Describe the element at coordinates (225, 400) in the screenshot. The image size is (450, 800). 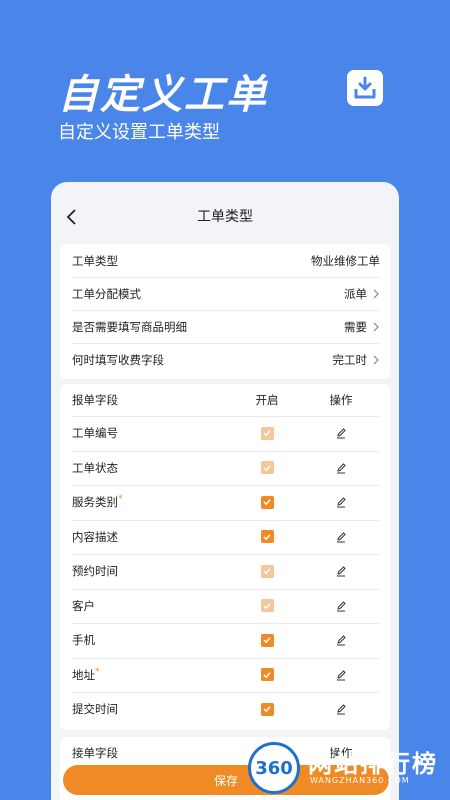
I see `fields-header: 报单字段 开启 操作` at that location.